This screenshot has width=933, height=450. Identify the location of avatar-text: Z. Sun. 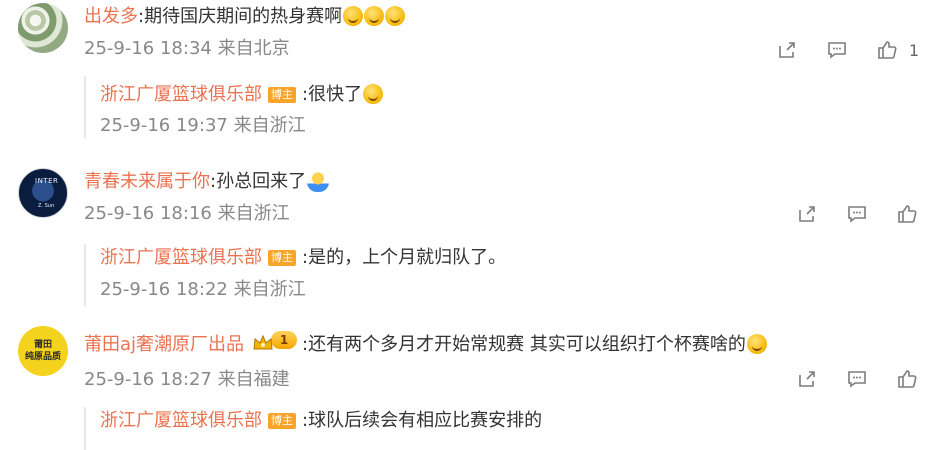
(46, 206).